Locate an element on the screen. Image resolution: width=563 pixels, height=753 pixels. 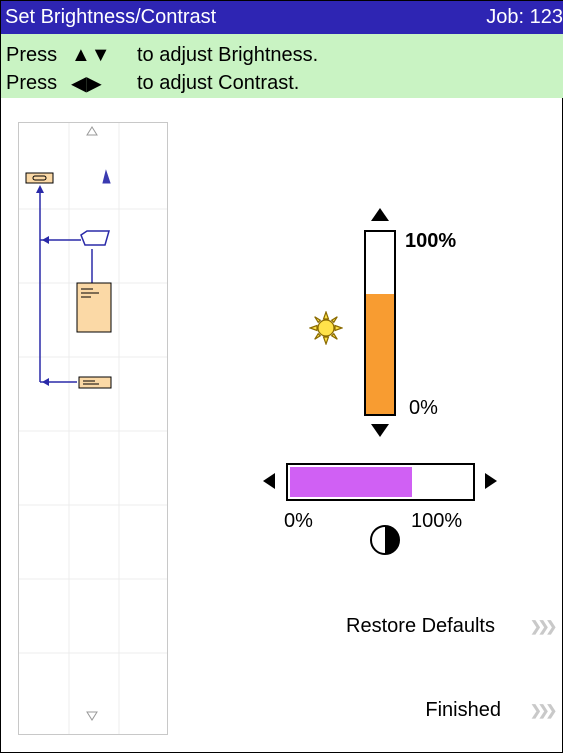
instruction-contrast: Press ◀▶ to adjust Contrast. is located at coordinates (152, 83).